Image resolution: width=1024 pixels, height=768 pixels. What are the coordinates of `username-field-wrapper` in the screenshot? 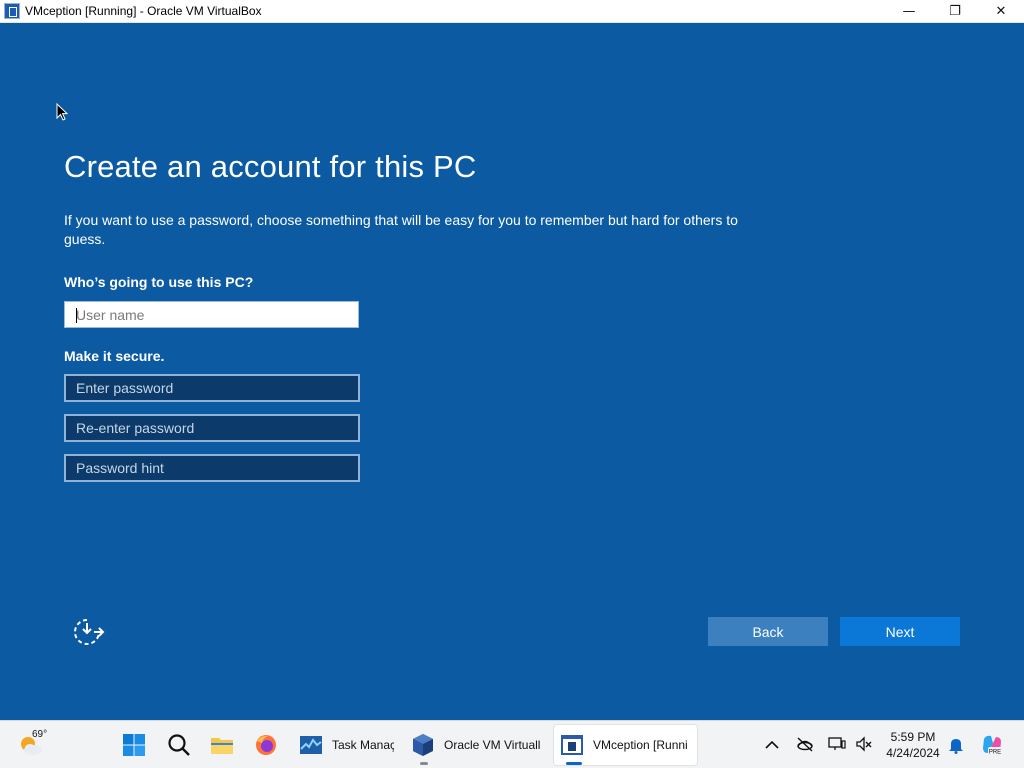 It's located at (211, 314).